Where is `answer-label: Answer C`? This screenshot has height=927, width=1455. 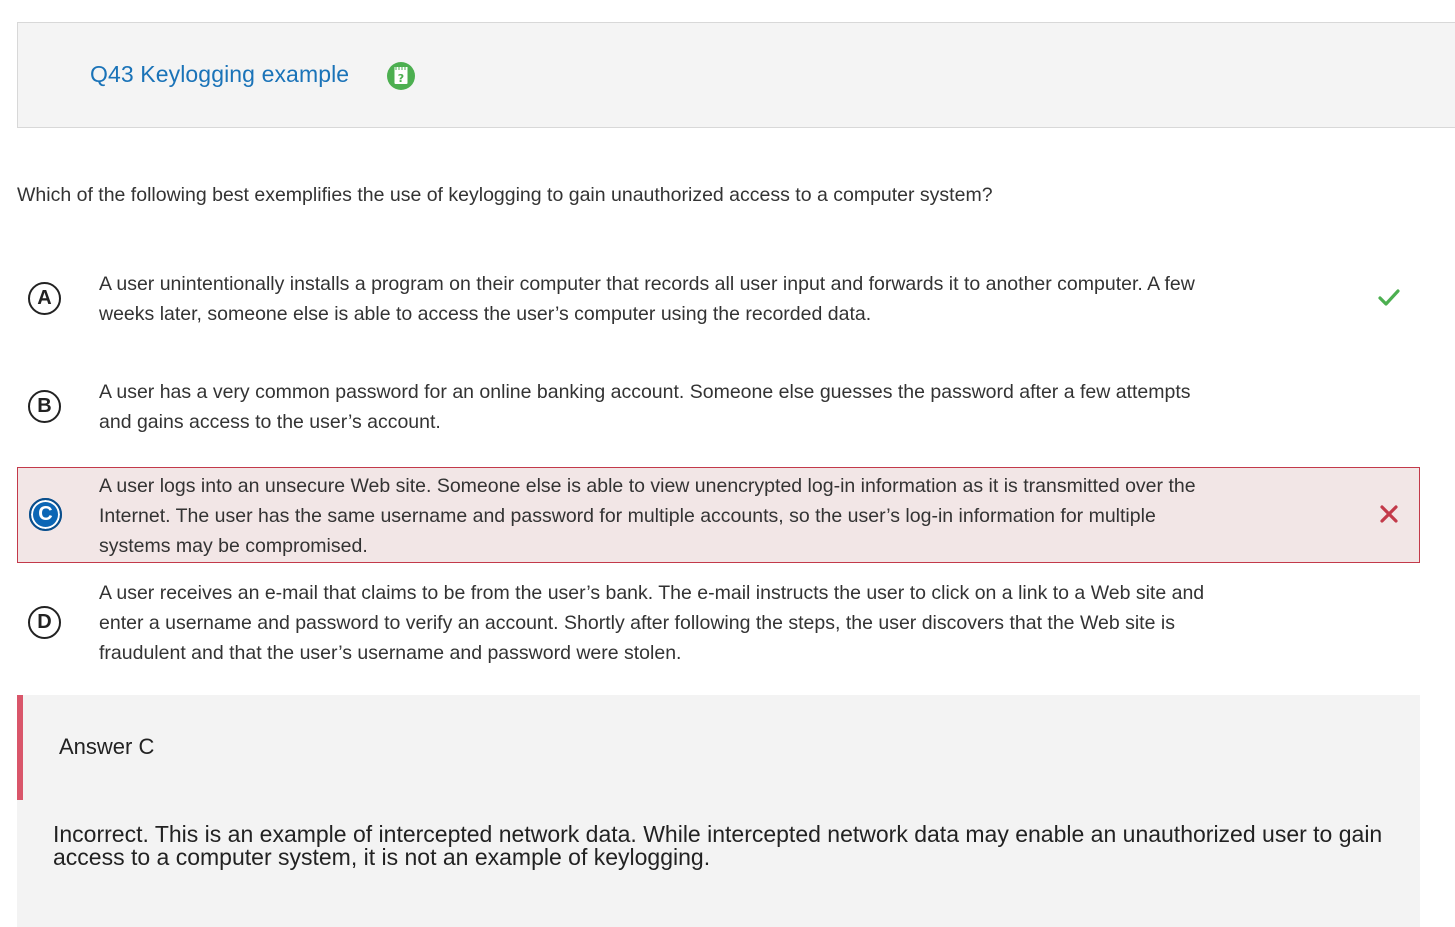 answer-label: Answer C is located at coordinates (107, 746).